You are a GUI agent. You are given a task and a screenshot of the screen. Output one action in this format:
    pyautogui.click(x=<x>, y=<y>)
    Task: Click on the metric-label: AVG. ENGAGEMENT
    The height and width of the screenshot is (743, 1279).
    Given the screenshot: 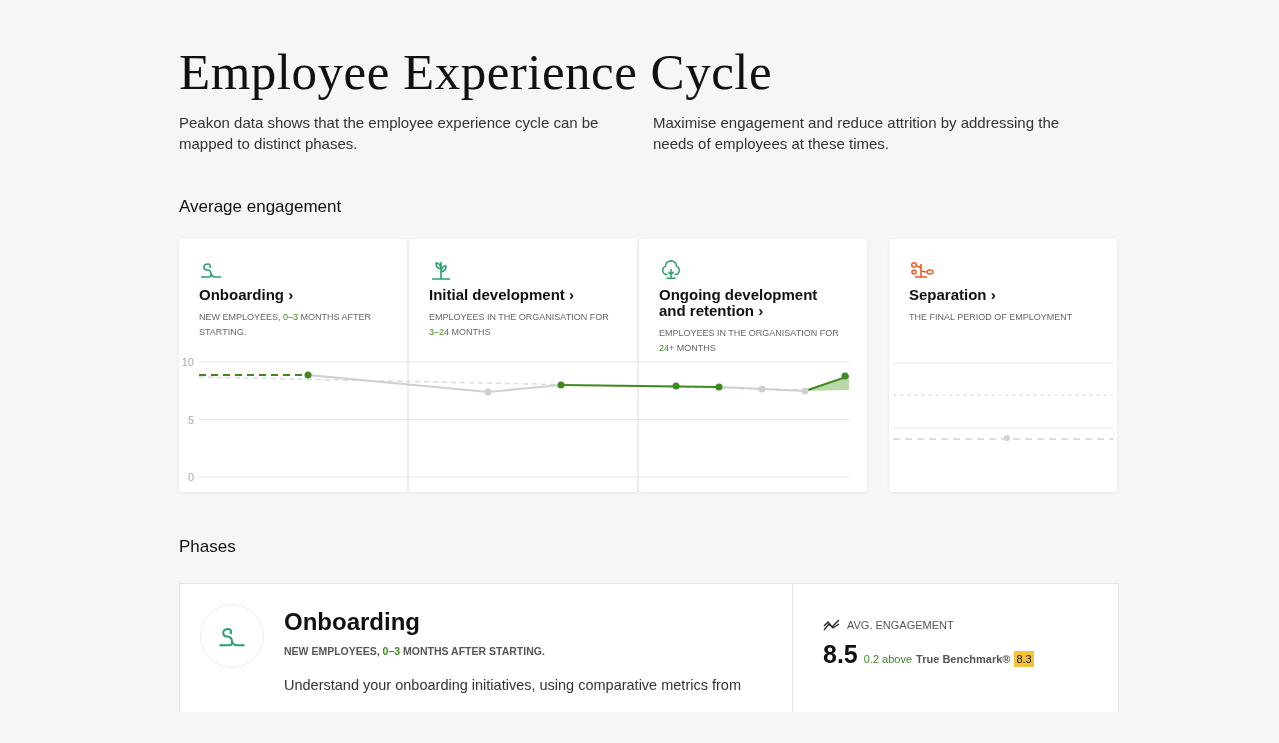 What is the action you would take?
    pyautogui.click(x=900, y=625)
    